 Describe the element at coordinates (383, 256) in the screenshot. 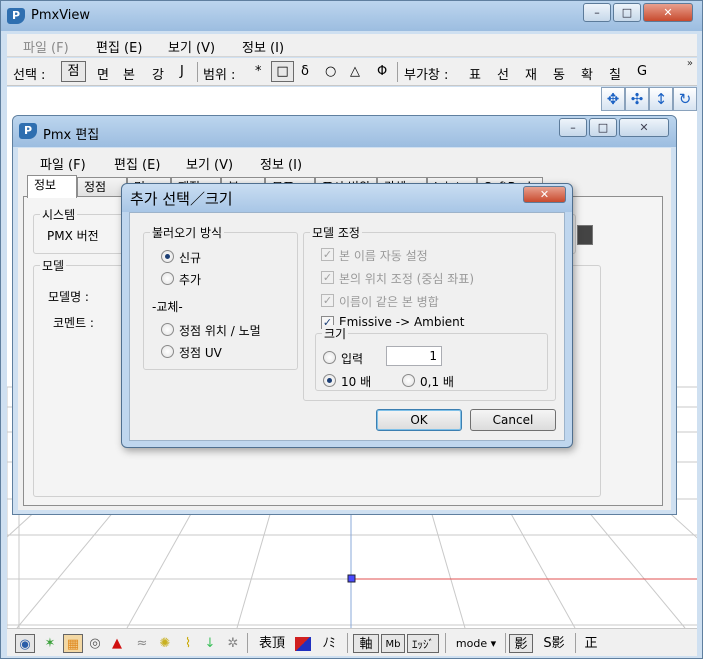

I see `check-auto-bone-name-label: 본 이름 자동 설정` at that location.